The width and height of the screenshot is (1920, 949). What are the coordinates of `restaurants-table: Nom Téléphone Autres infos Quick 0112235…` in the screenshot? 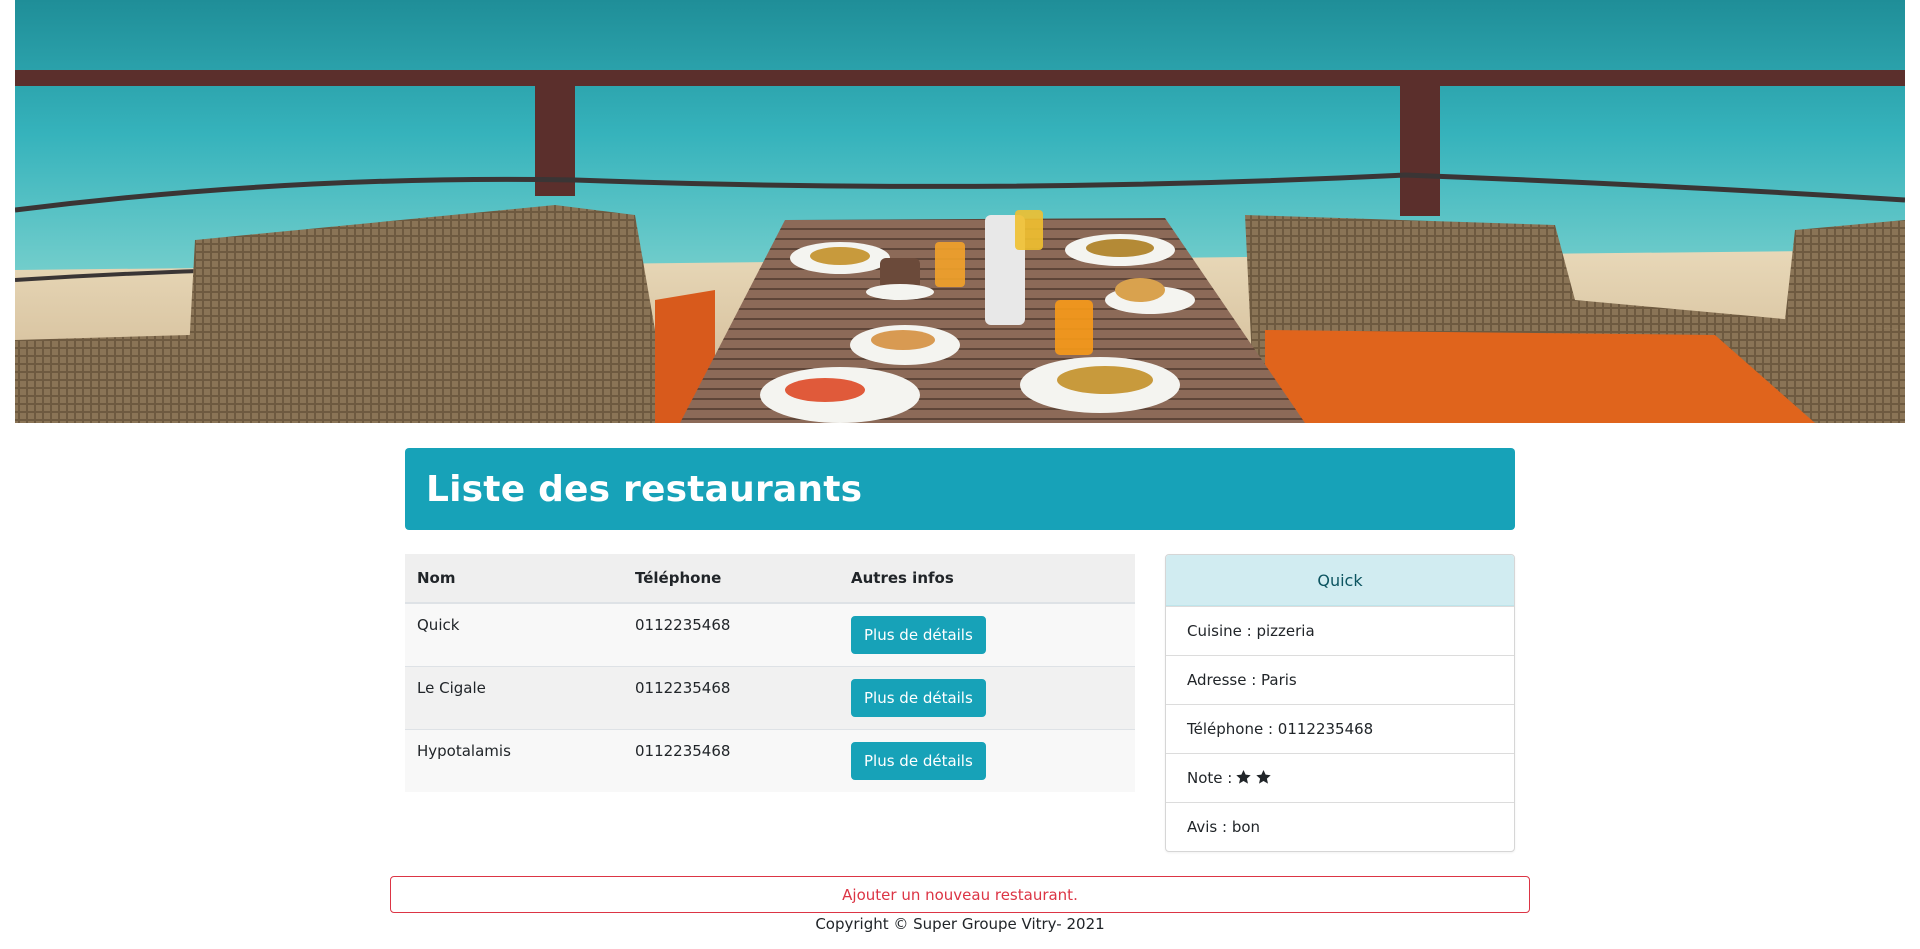 It's located at (770, 673).